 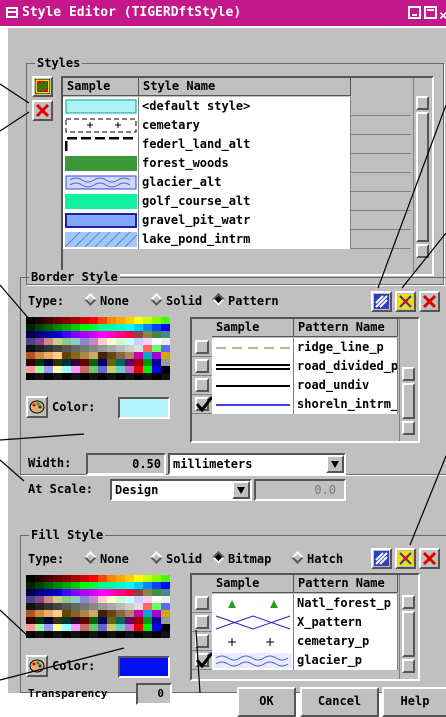 I want to click on border-pattern-delete-button, so click(x=429, y=301).